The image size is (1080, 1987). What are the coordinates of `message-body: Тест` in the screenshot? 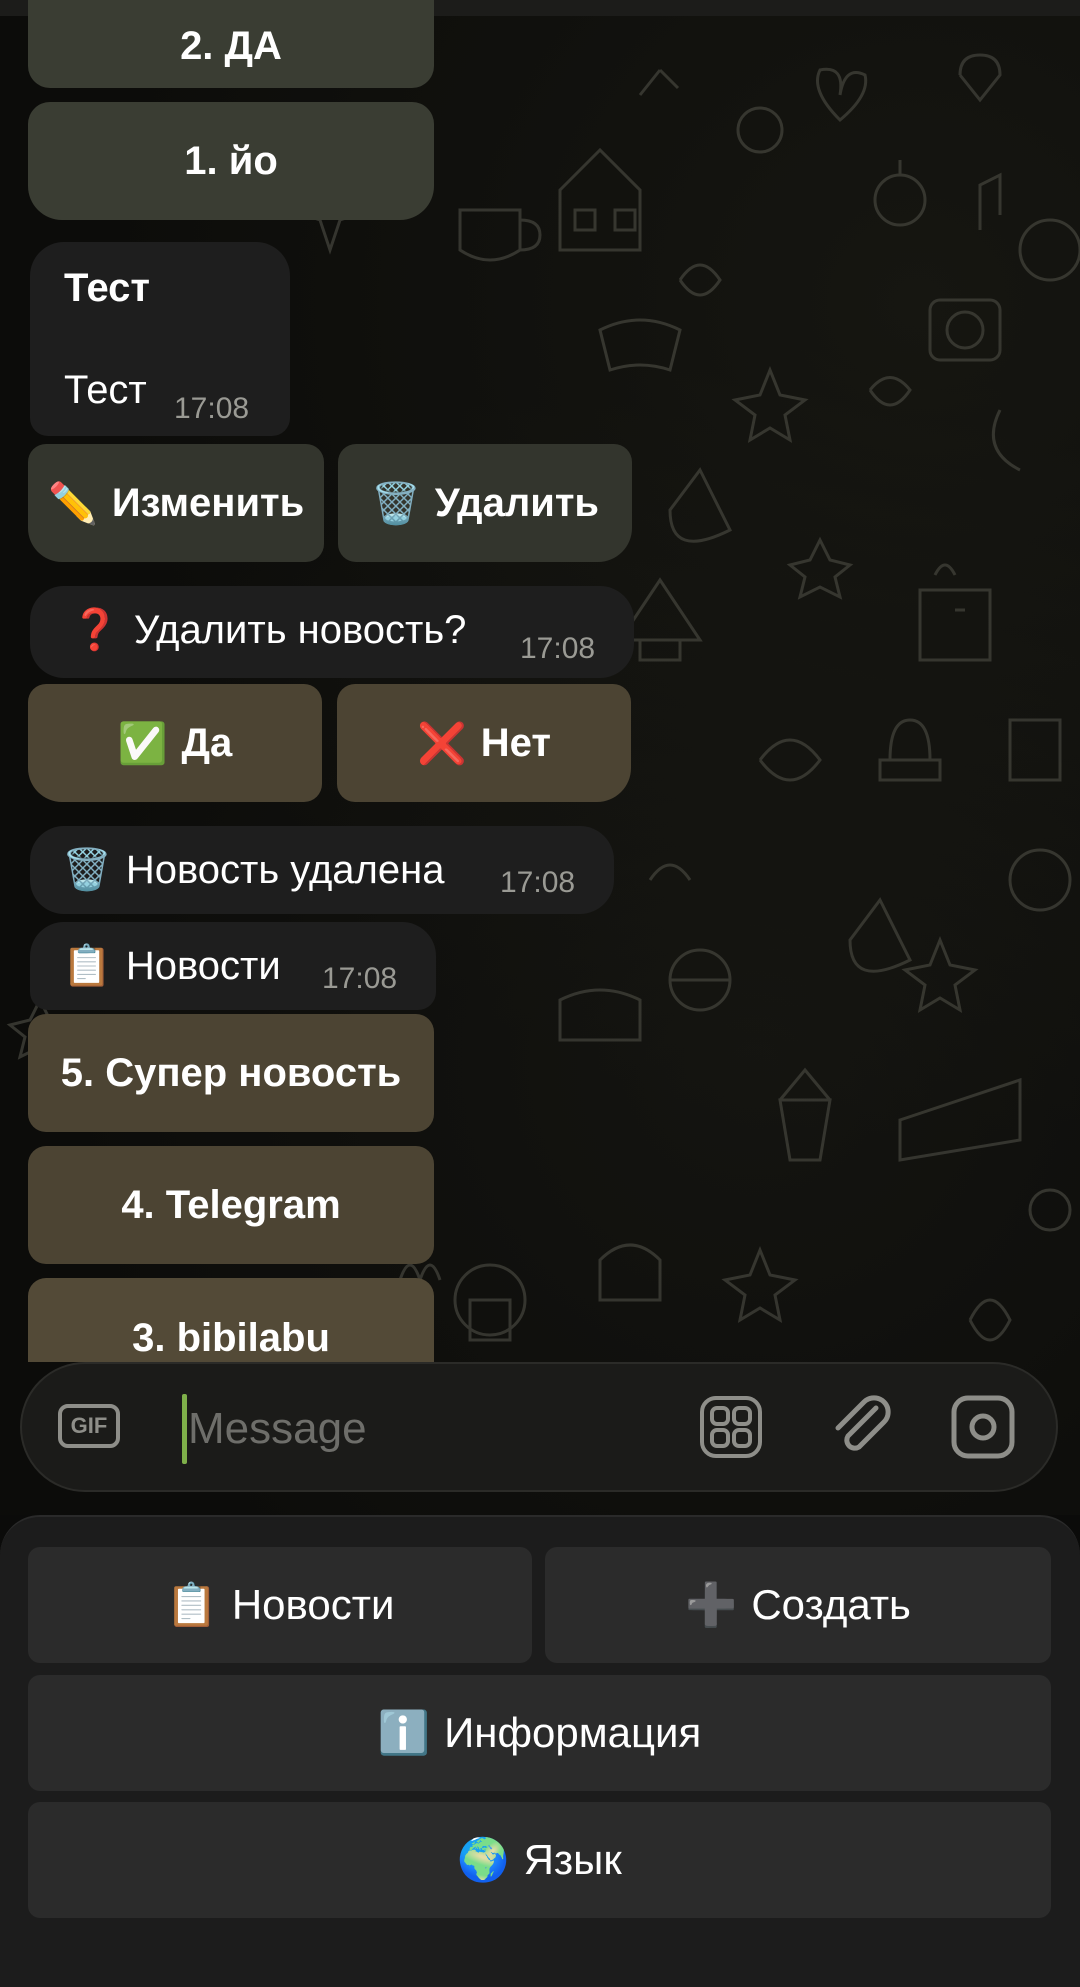 It's located at (105, 390).